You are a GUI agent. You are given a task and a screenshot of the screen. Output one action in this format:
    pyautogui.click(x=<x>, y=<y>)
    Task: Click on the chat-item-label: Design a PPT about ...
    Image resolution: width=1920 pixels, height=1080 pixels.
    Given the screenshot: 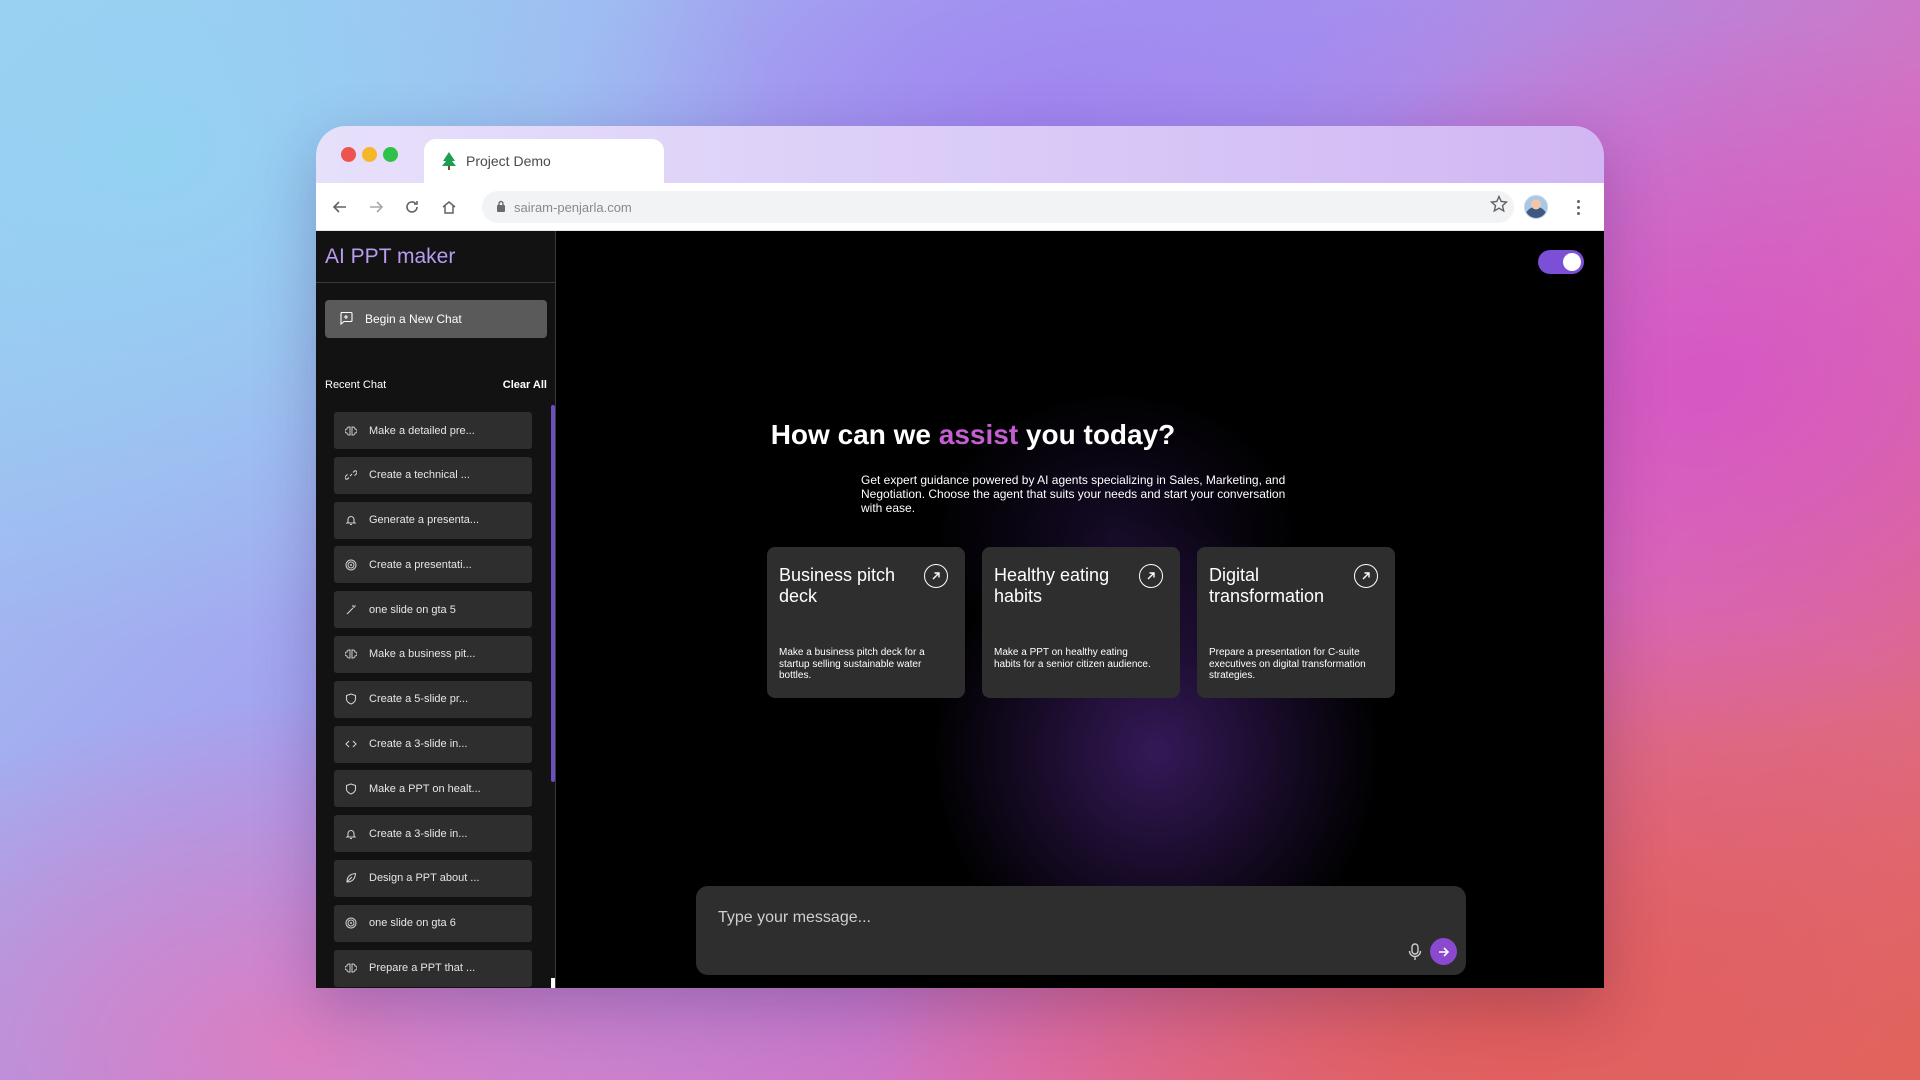 What is the action you would take?
    pyautogui.click(x=424, y=878)
    